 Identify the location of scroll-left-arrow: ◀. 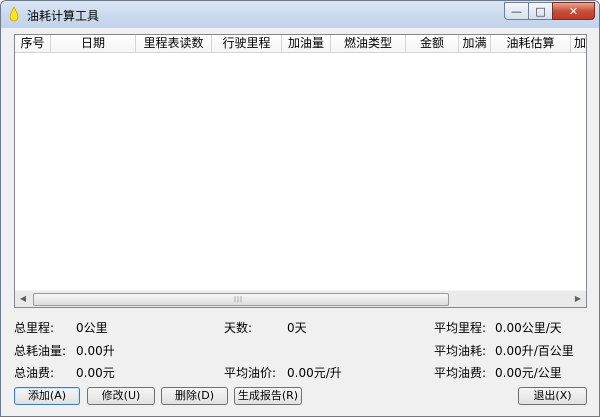
(23, 299).